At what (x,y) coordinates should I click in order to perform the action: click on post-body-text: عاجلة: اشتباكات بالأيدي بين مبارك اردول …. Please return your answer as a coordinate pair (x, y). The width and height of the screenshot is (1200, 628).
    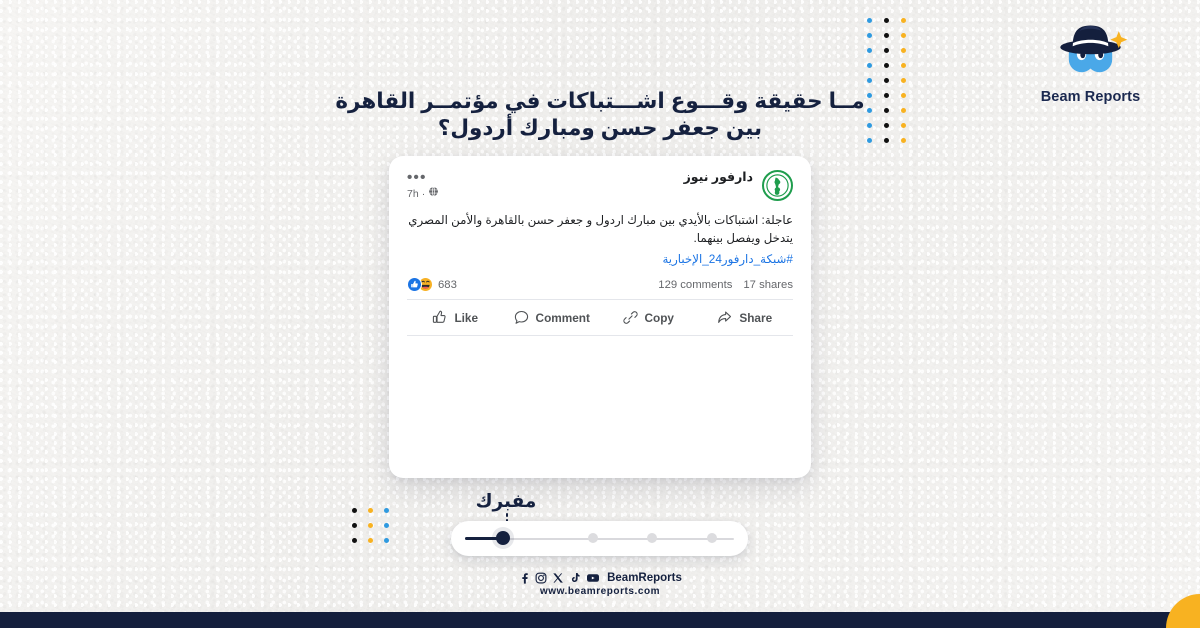
    Looking at the image, I should click on (600, 229).